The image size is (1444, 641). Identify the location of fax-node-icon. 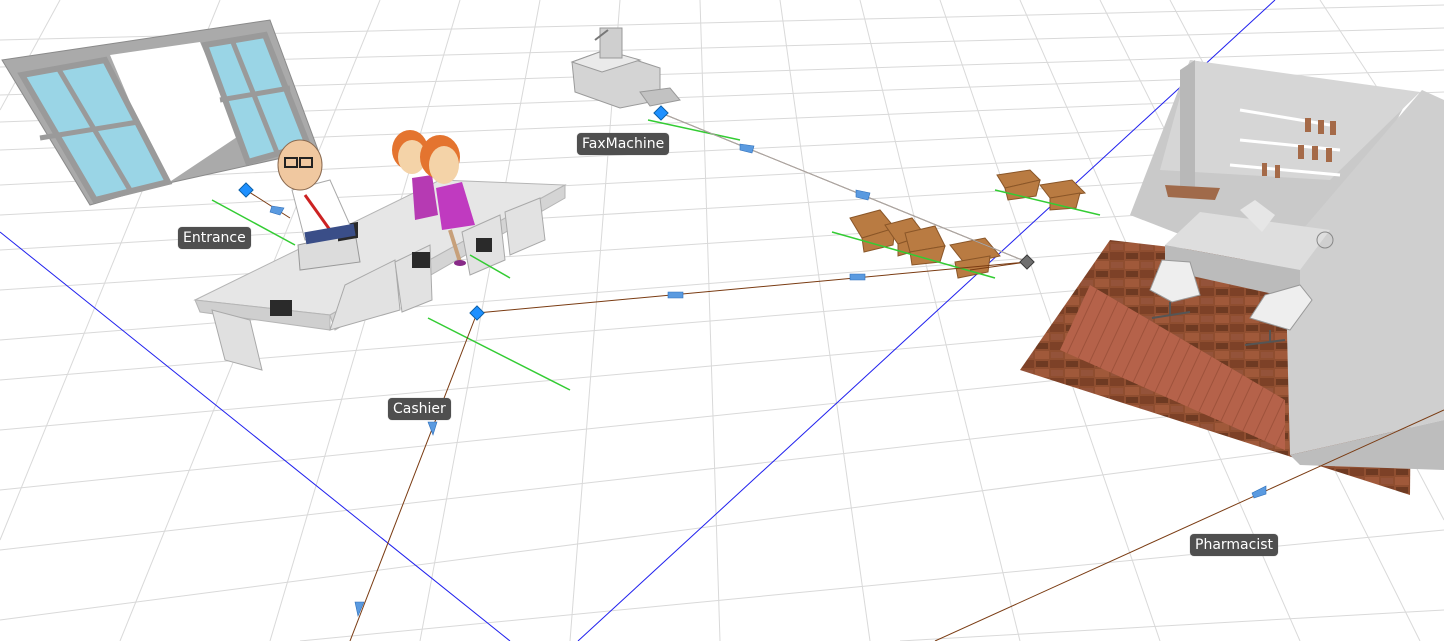
(661, 113).